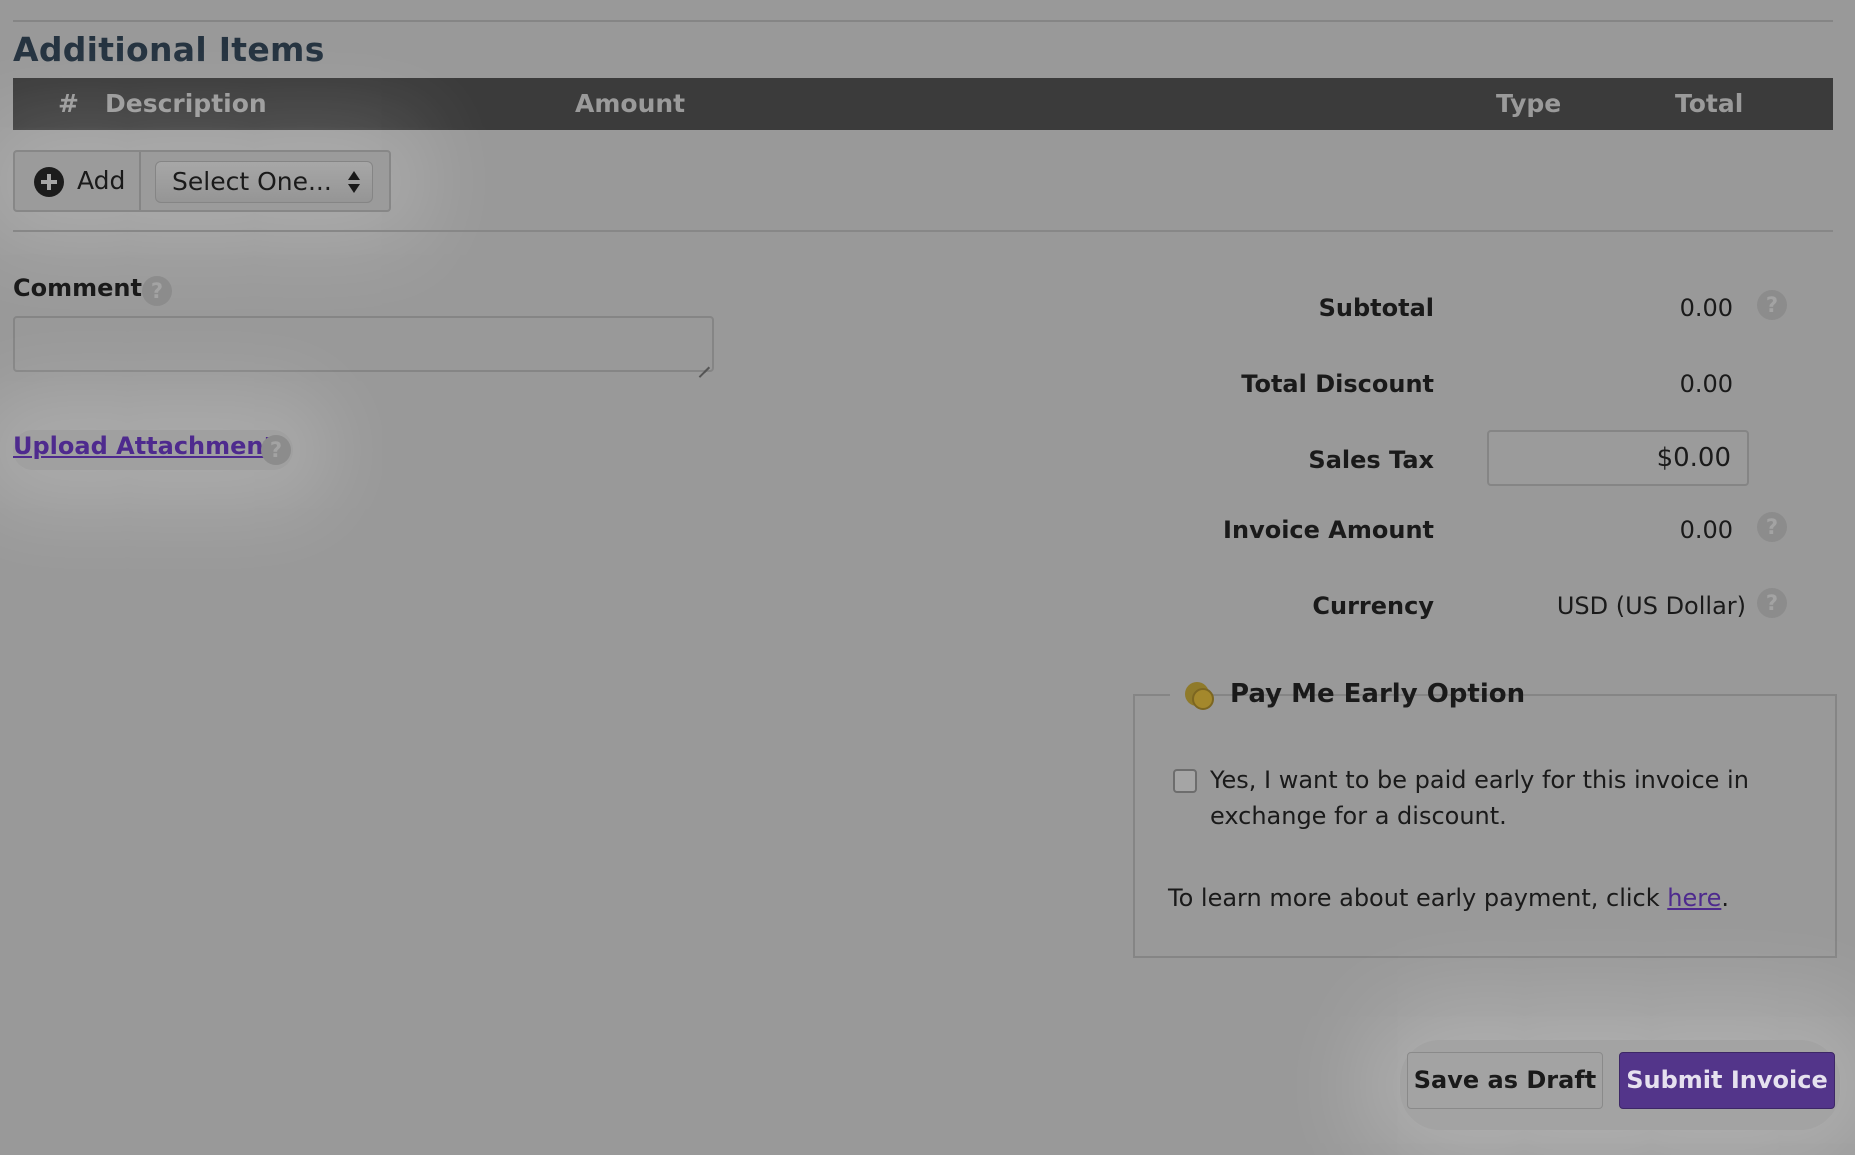 This screenshot has height=1155, width=1855. Describe the element at coordinates (363, 344) in the screenshot. I see `comment-textarea` at that location.